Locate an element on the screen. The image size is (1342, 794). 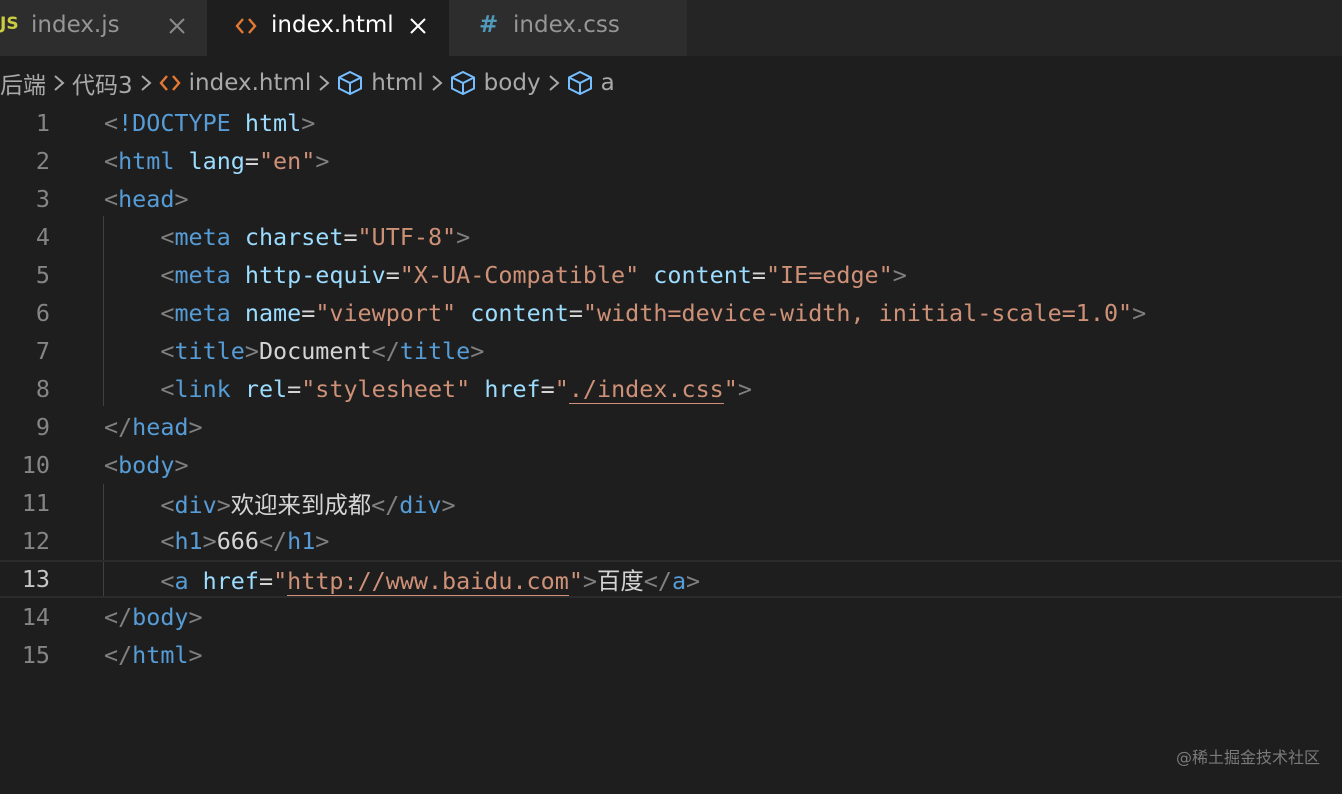
code-text: <body> is located at coordinates (146, 465).